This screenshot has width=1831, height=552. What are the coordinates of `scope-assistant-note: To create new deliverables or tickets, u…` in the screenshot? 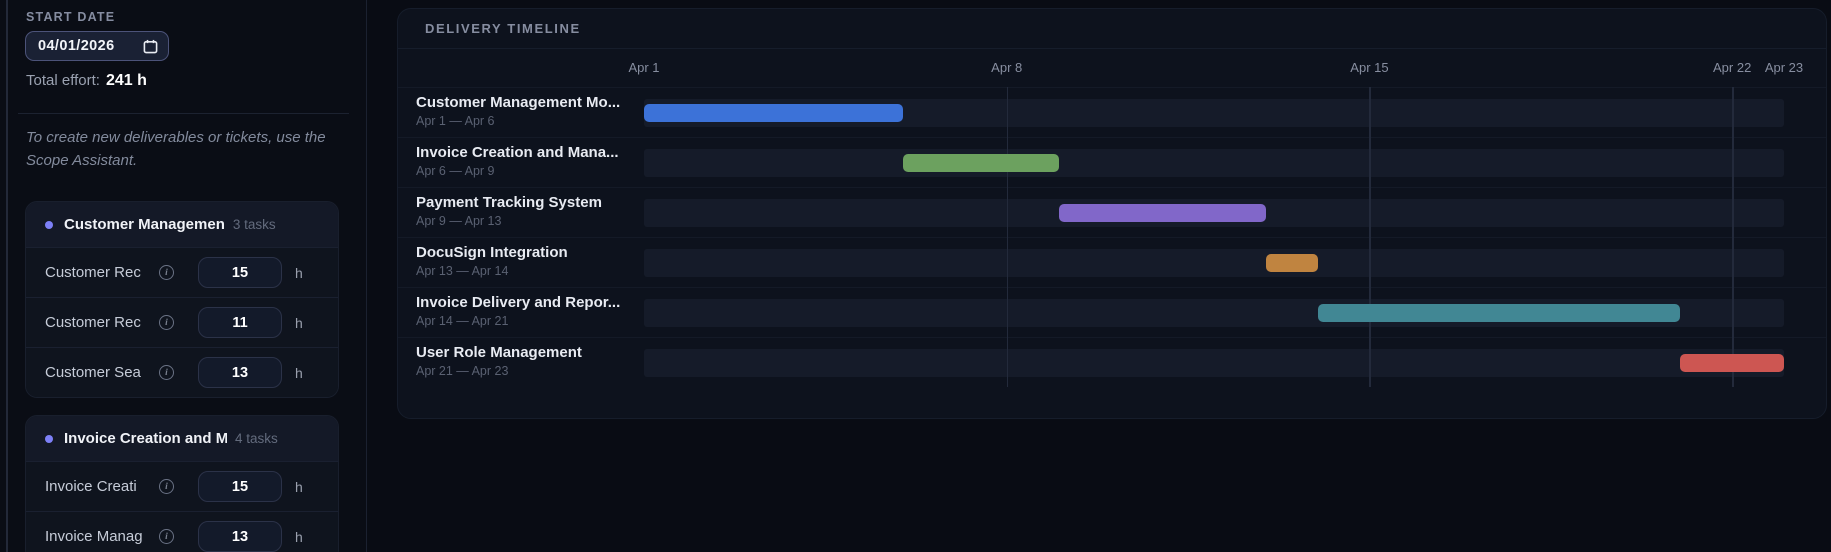 It's located at (176, 149).